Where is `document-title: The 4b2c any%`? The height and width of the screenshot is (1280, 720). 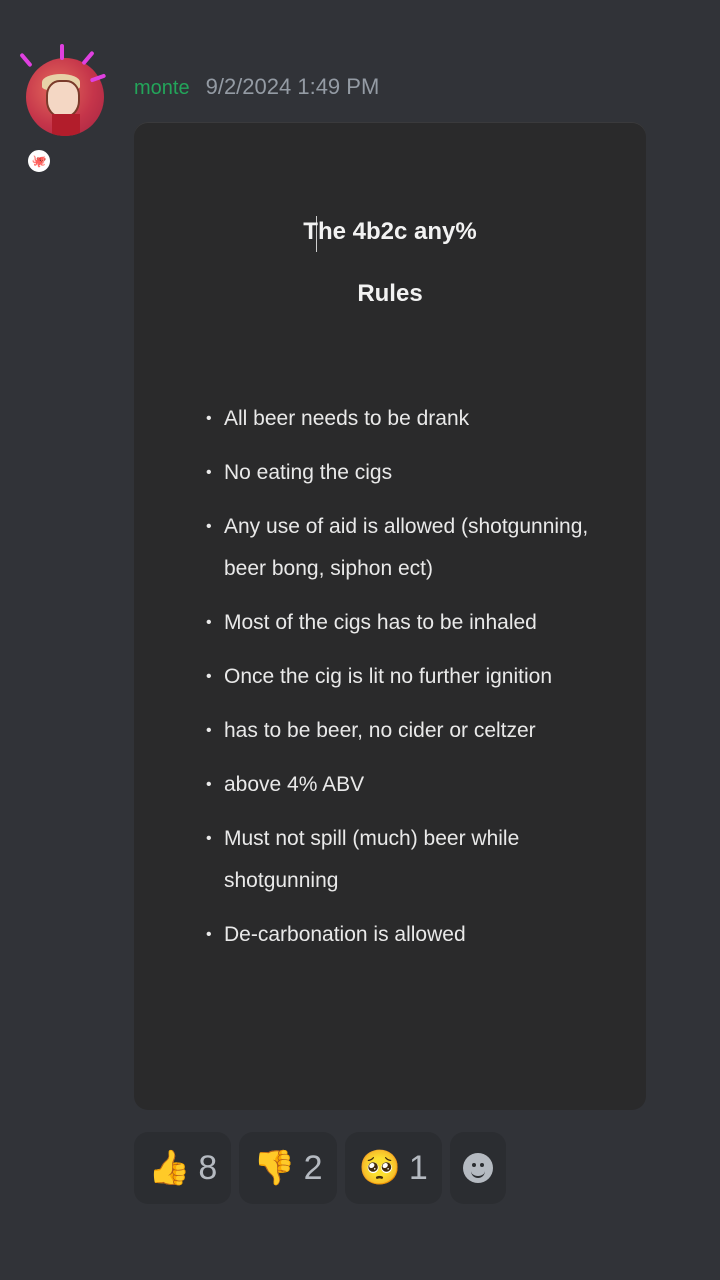 document-title: The 4b2c any% is located at coordinates (390, 231).